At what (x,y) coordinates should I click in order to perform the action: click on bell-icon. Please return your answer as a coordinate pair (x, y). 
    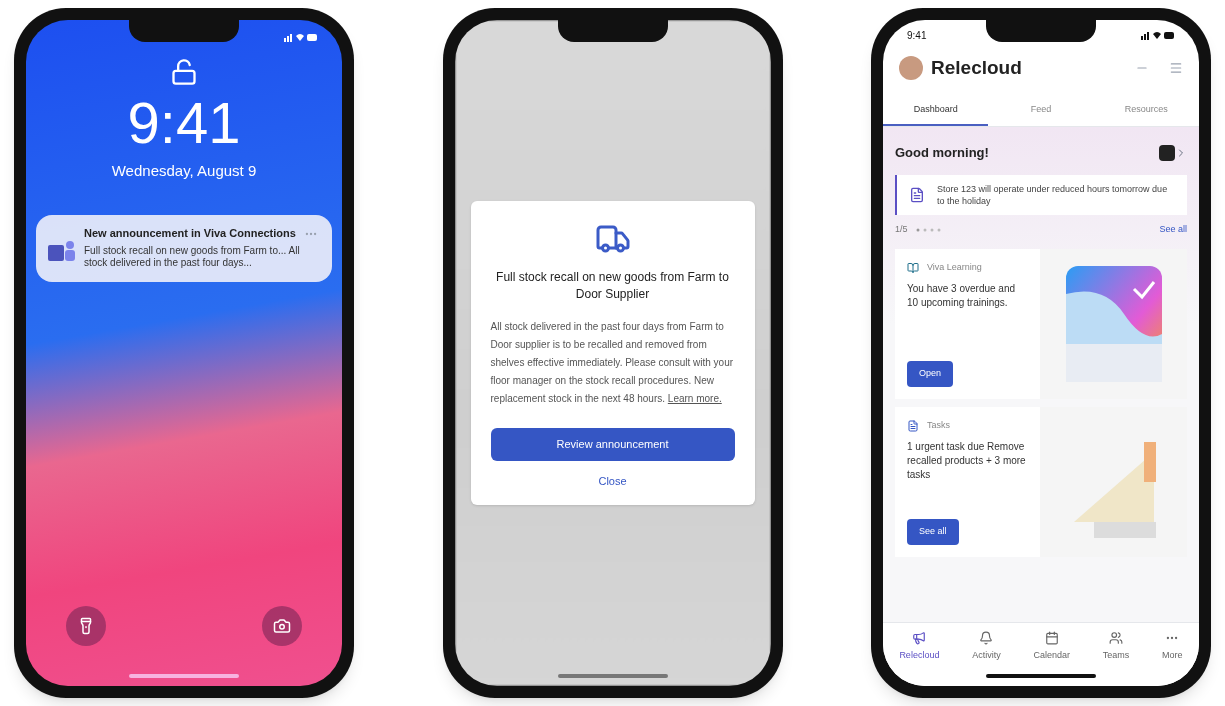
    Looking at the image, I should click on (986, 637).